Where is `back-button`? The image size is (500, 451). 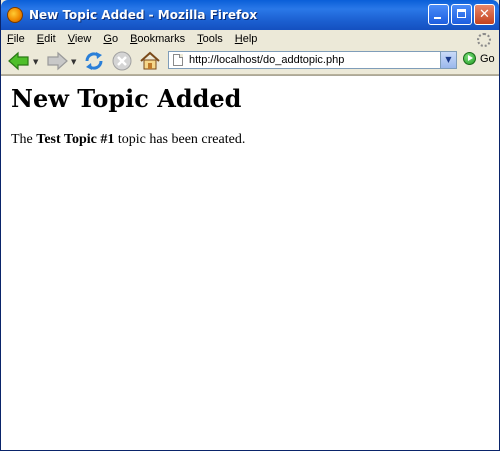 back-button is located at coordinates (19, 61).